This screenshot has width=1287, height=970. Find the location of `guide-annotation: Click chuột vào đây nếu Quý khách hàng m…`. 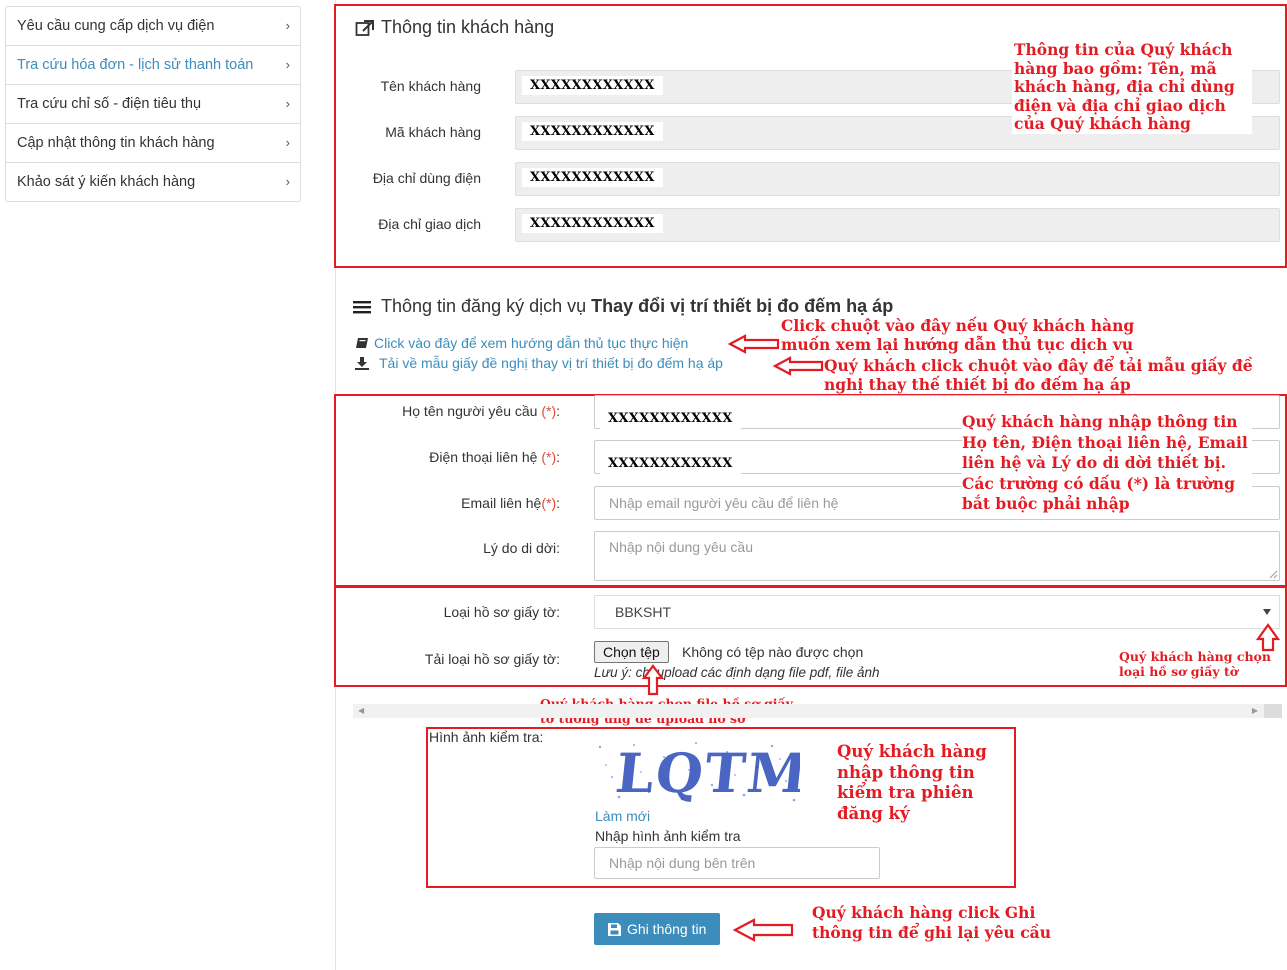

guide-annotation: Click chuột vào đây nếu Quý khách hàng m… is located at coordinates (981, 335).